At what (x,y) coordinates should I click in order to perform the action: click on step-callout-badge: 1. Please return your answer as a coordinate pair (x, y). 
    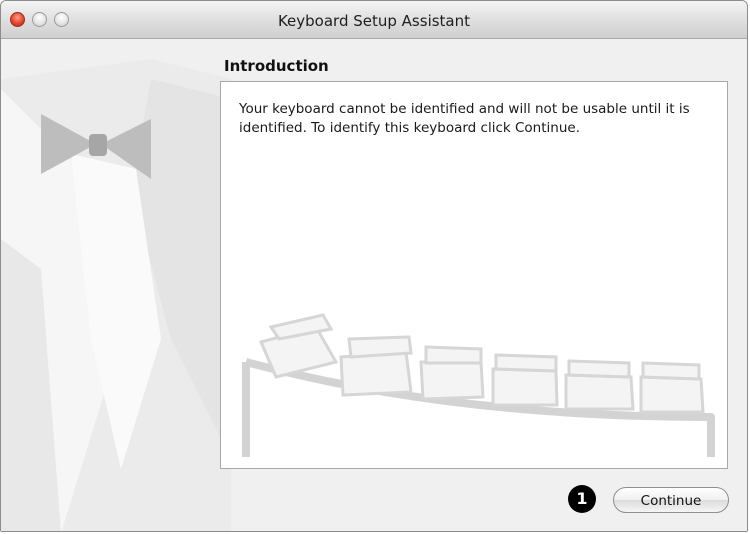
    Looking at the image, I should click on (582, 499).